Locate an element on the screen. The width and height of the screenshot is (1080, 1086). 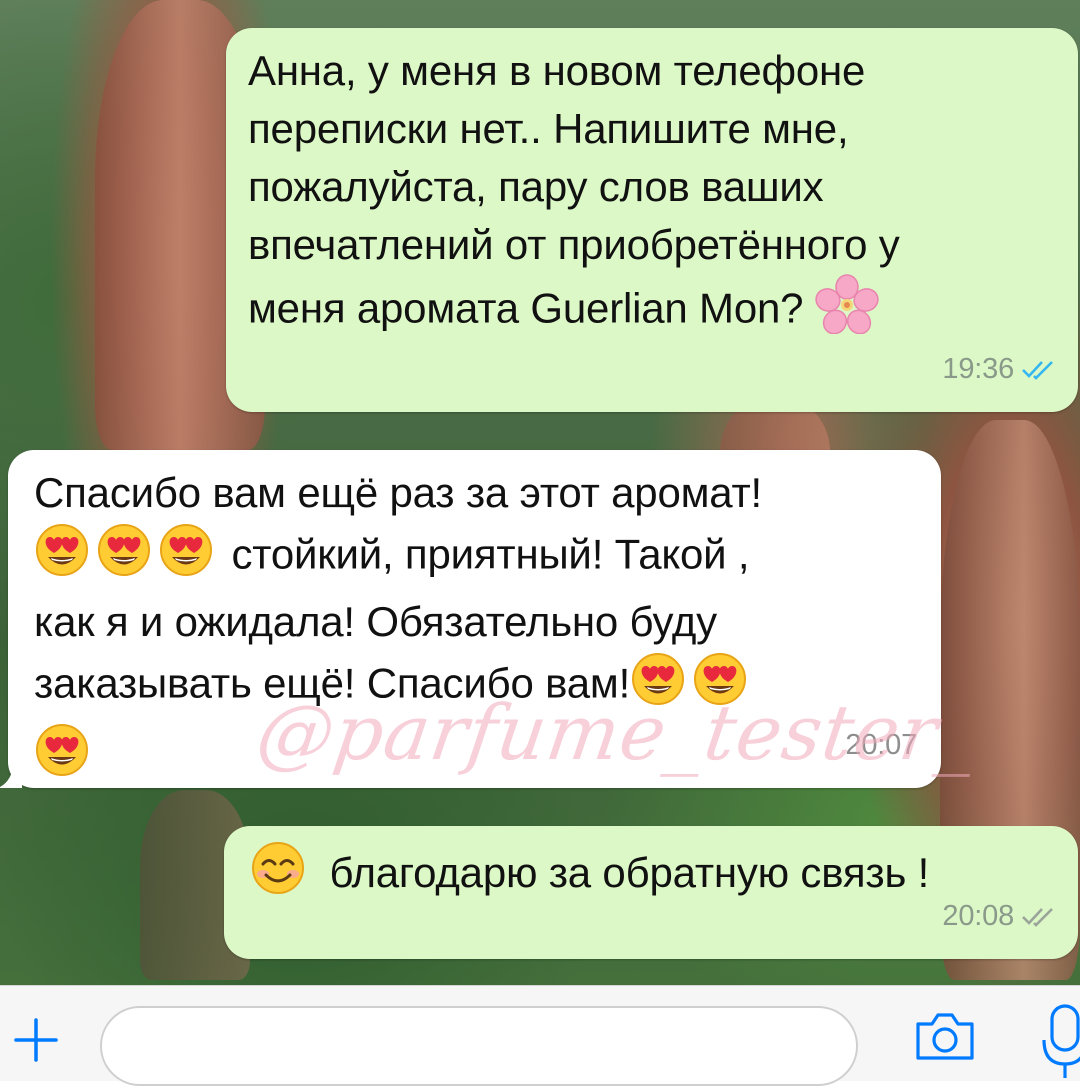
message-time: 19:36 is located at coordinates (978, 369).